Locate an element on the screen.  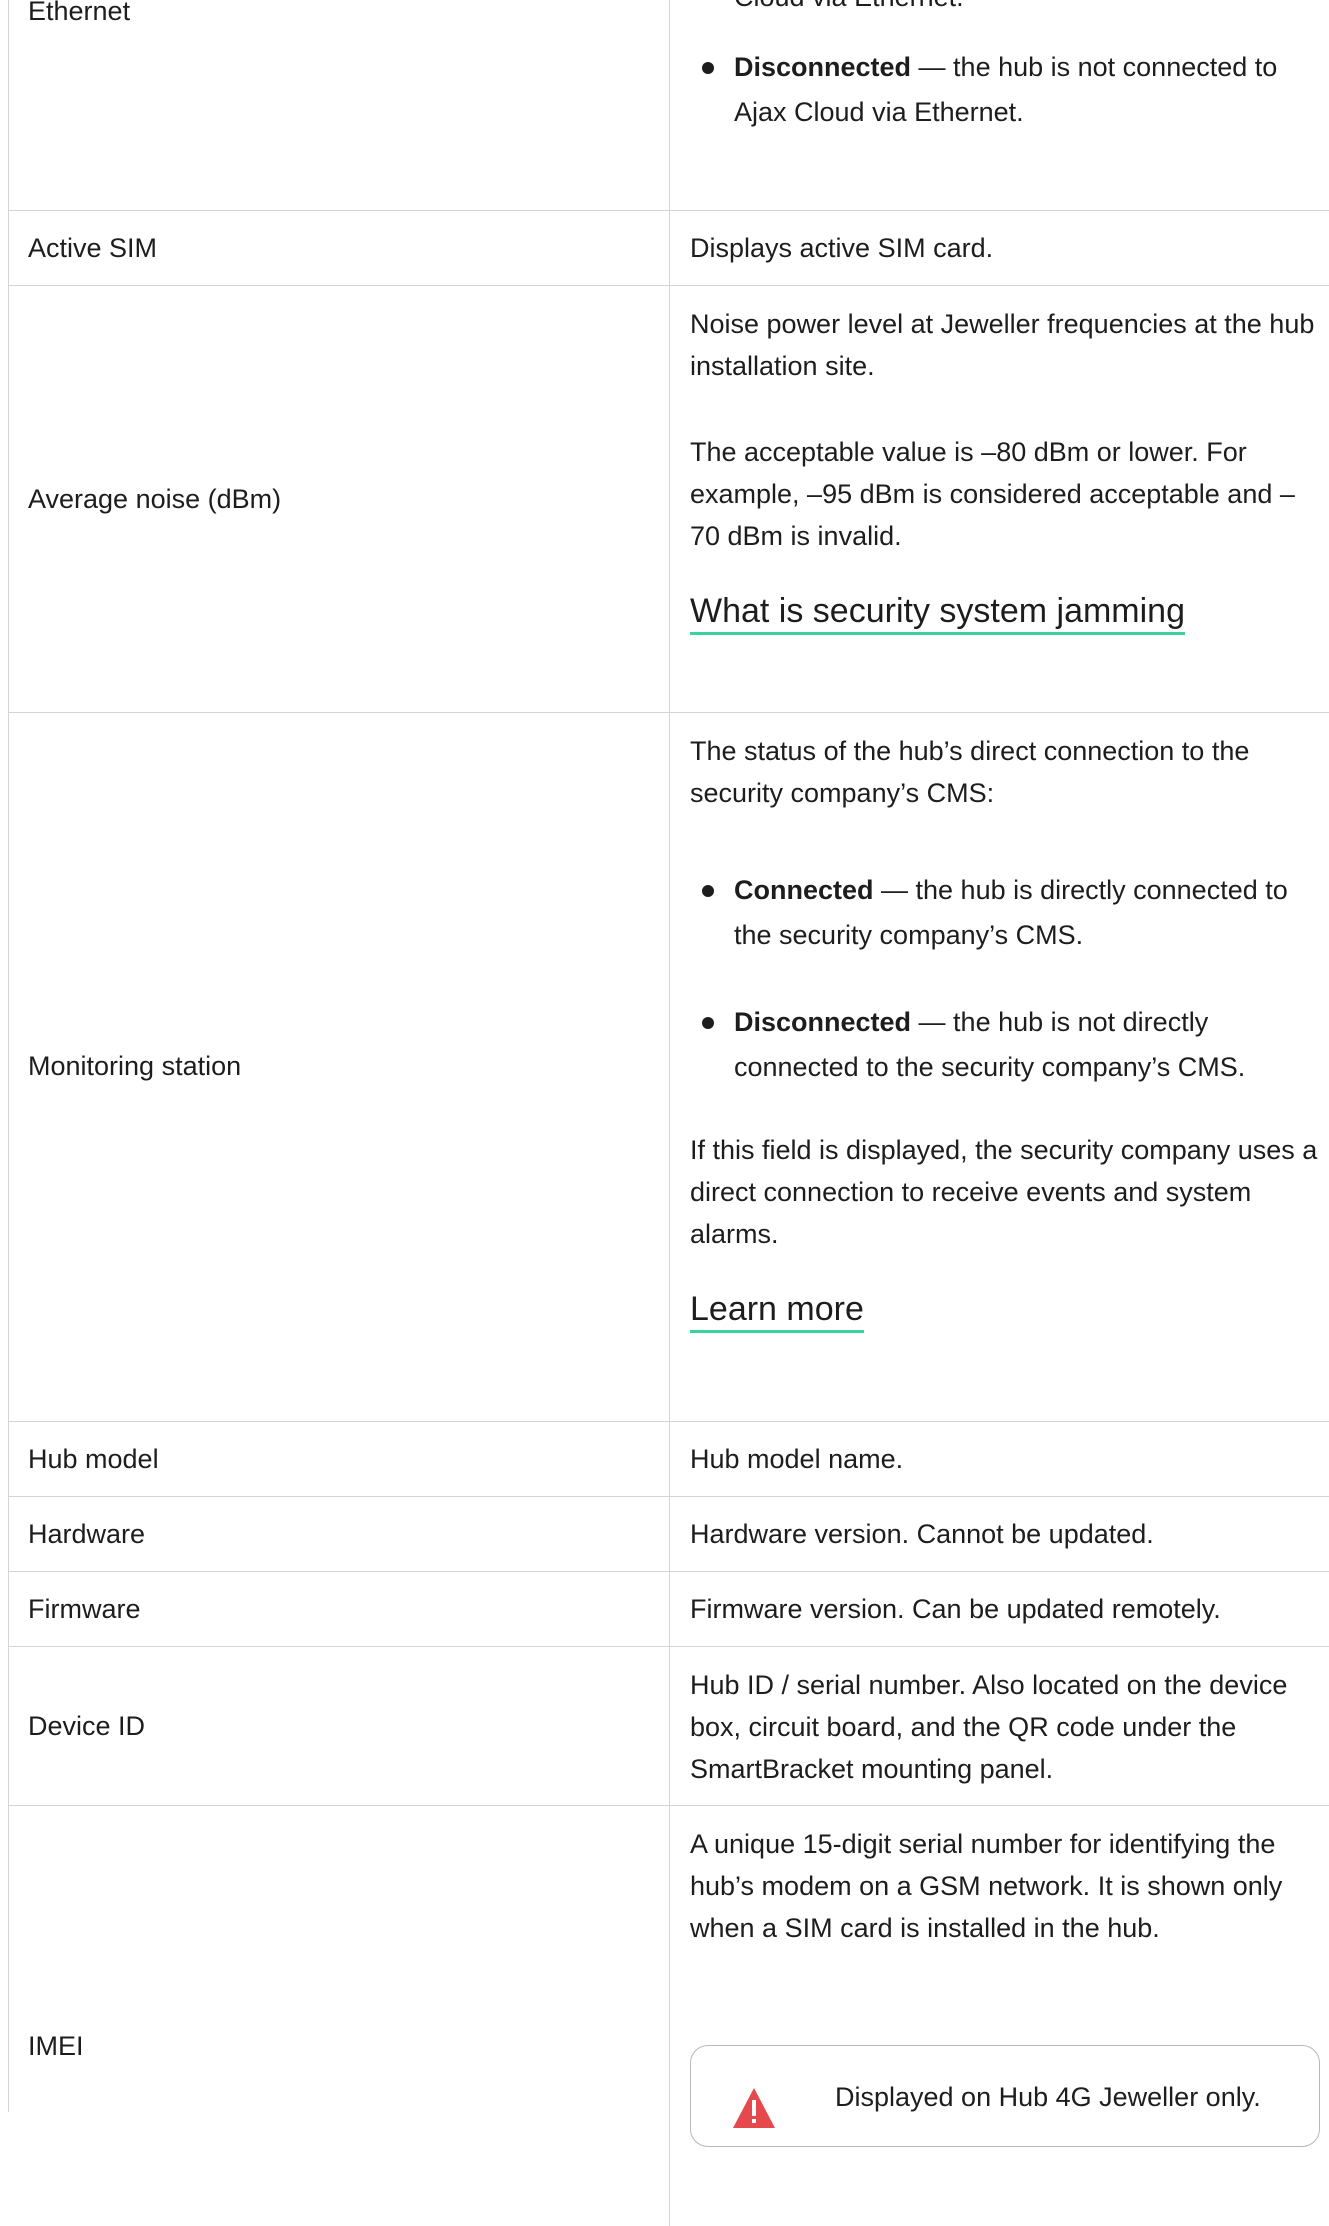
row-label-hub-model: Hub model is located at coordinates (93, 1459).